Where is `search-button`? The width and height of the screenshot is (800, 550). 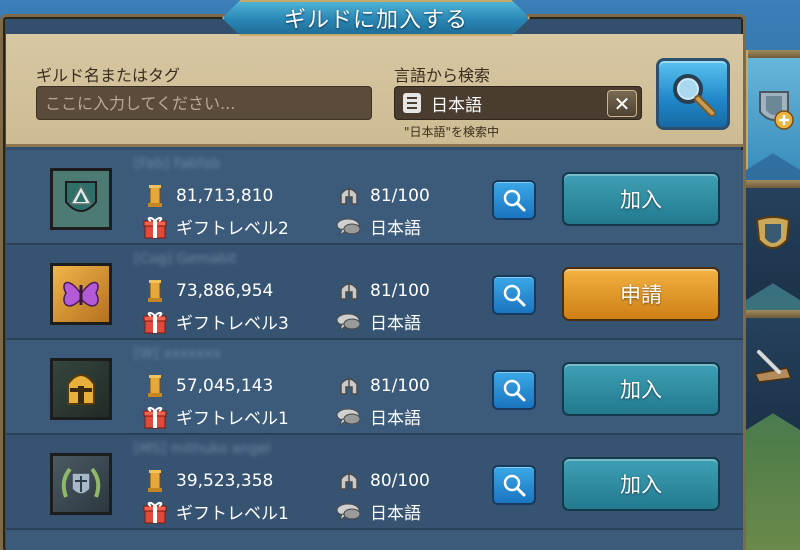
search-button is located at coordinates (693, 94).